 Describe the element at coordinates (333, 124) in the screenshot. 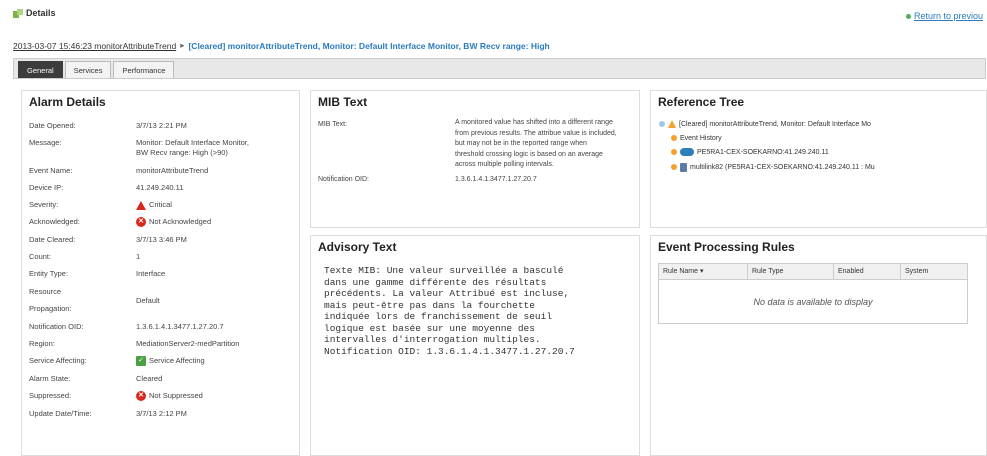

I see `mib-text-label: MIB Text:` at that location.